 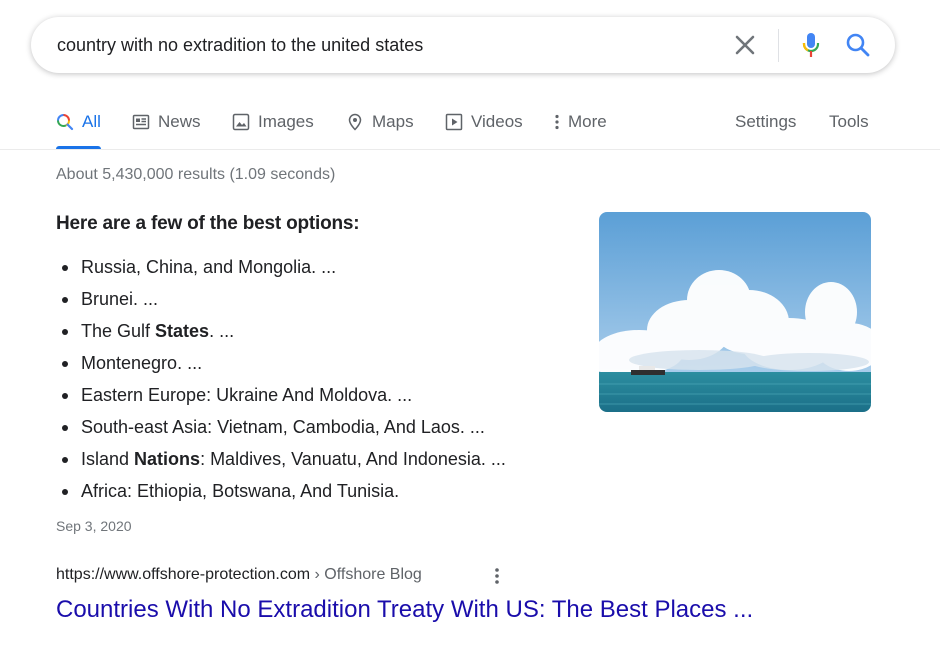 What do you see at coordinates (557, 122) in the screenshot?
I see `vertical-dots-icon` at bounding box center [557, 122].